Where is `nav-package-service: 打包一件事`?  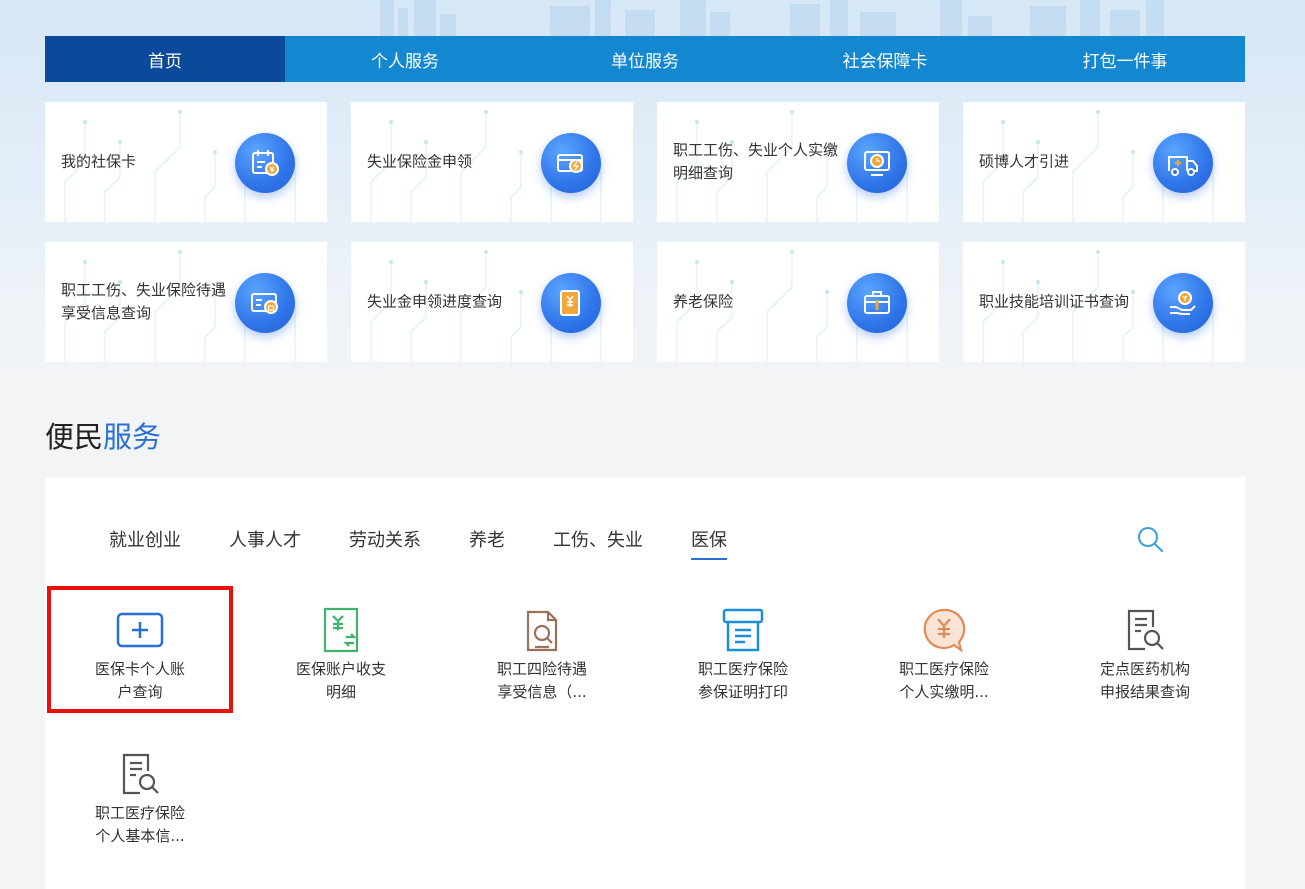
nav-package-service: 打包一件事 is located at coordinates (1125, 59).